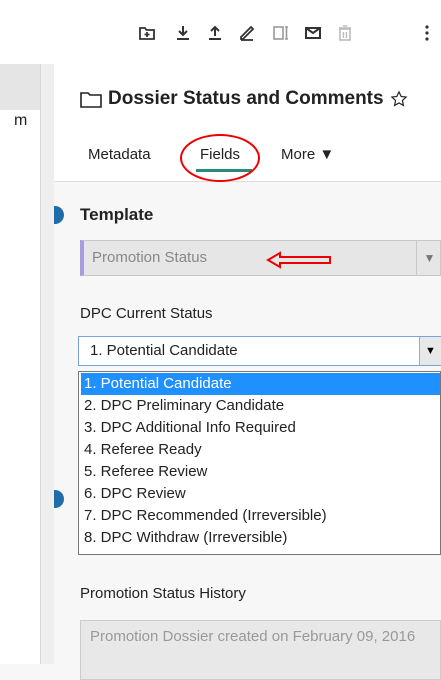  I want to click on dpc-status-value: 1. Potential Candidate, so click(164, 350).